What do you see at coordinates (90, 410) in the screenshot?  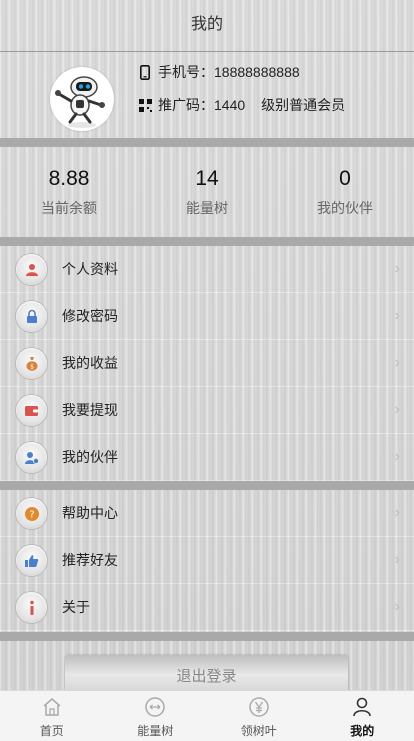 I see `menu-item-label: 我要提现` at bounding box center [90, 410].